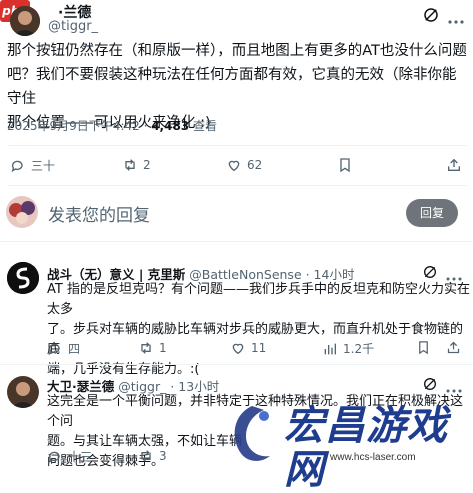  Describe the element at coordinates (373, 457) in the screenshot. I see `watermark-url: www.hcs-laser.com` at that location.